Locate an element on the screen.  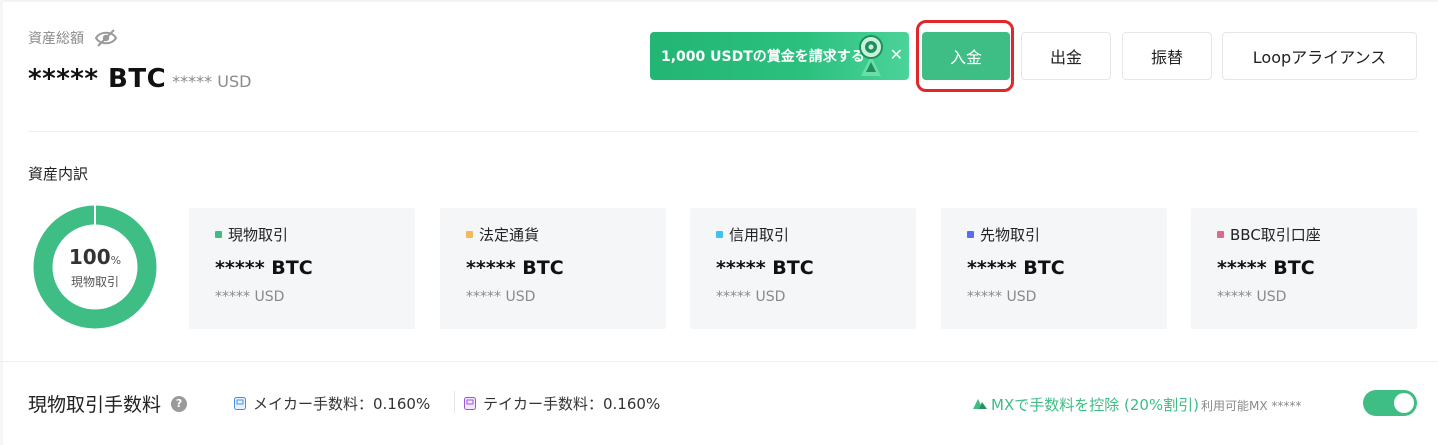
top-border is located at coordinates (719, 1).